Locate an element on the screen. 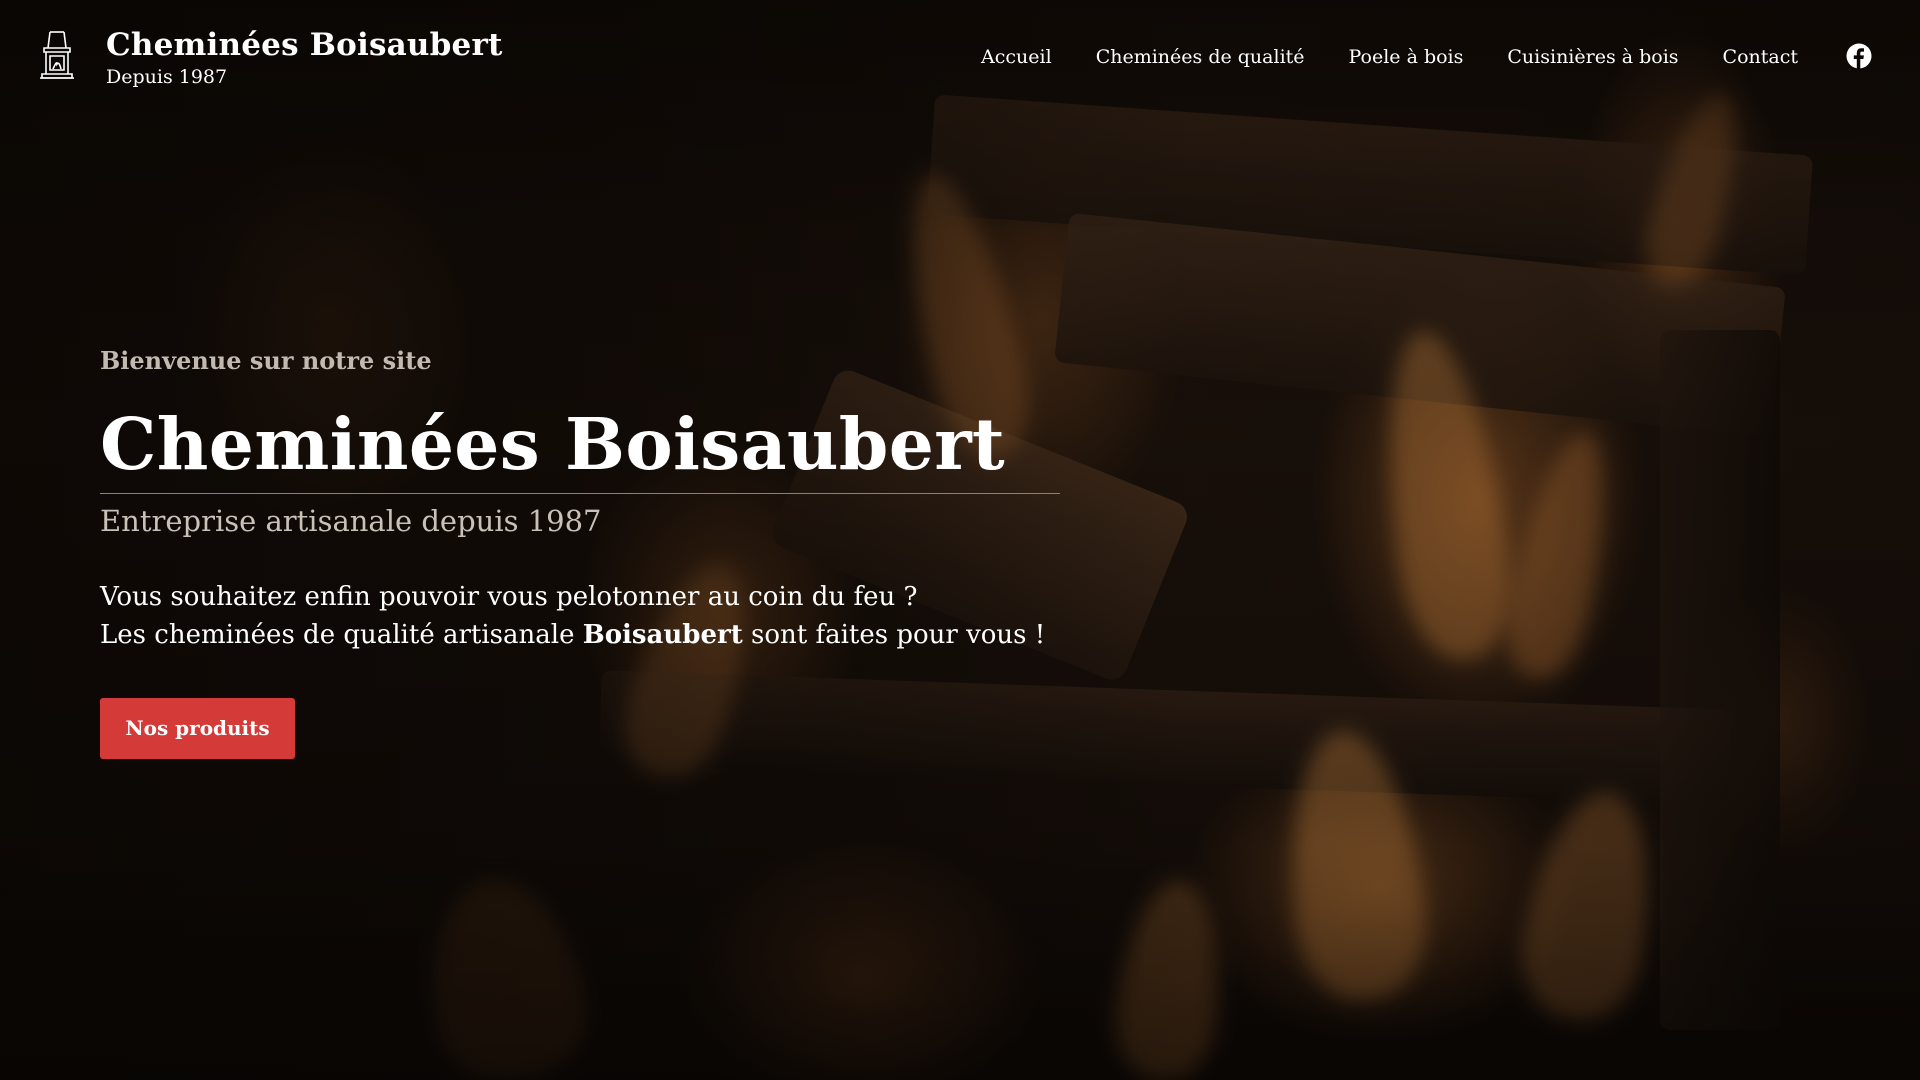 This screenshot has width=1920, height=1080. nav-item-cuisinieres: Cuisinières à bois is located at coordinates (1592, 57).